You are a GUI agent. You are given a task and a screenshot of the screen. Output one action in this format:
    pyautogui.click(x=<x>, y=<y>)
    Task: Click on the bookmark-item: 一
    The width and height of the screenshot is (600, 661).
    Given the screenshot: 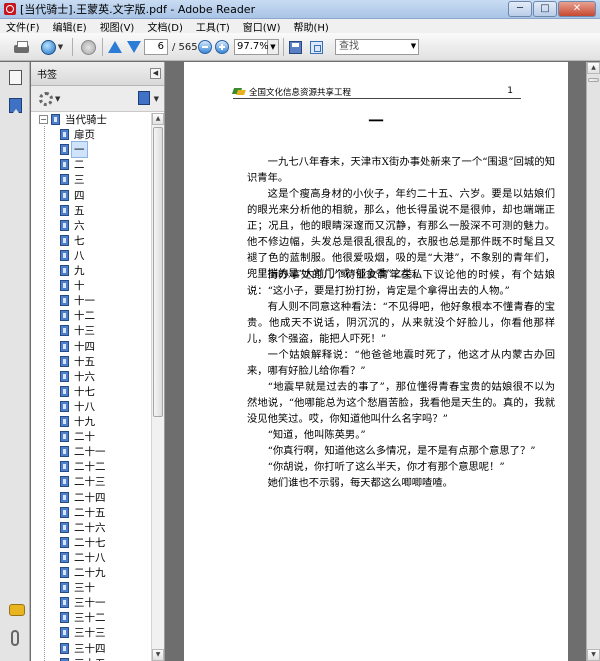 What is the action you would take?
    pyautogui.click(x=74, y=150)
    